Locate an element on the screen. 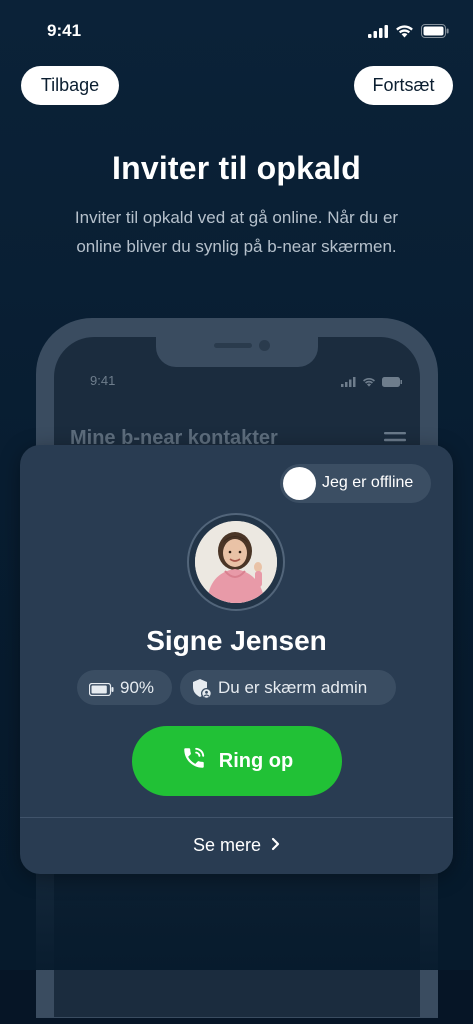 This screenshot has width=473, height=1024. phone-notch is located at coordinates (237, 352).